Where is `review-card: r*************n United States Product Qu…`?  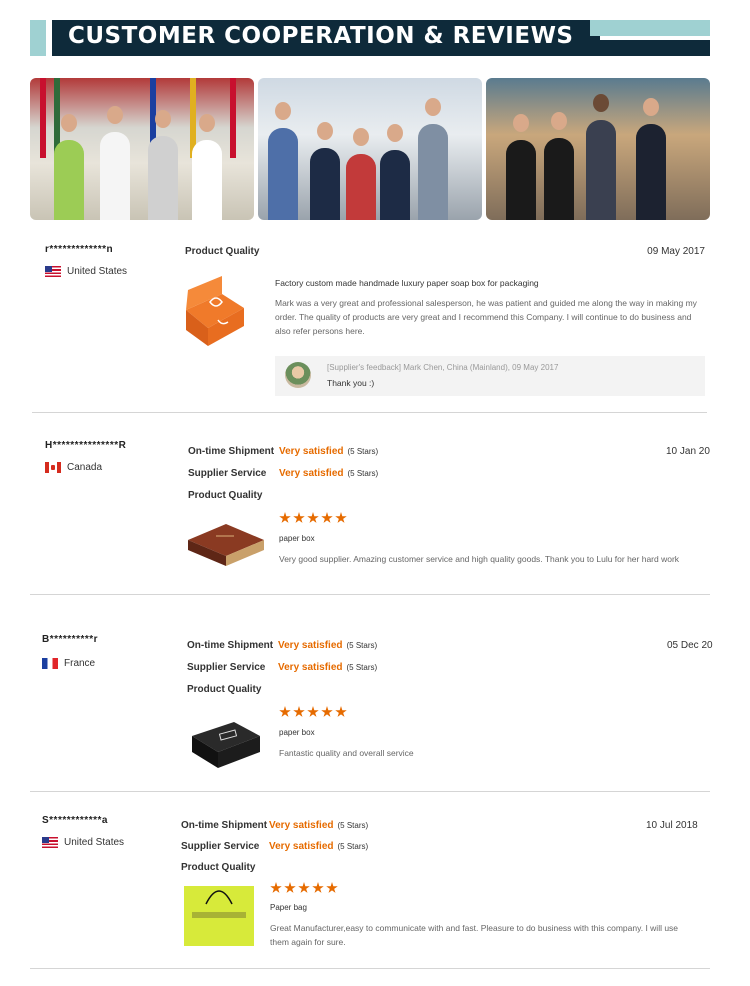
review-card: r*************n United States Product Qu… is located at coordinates (370, 324).